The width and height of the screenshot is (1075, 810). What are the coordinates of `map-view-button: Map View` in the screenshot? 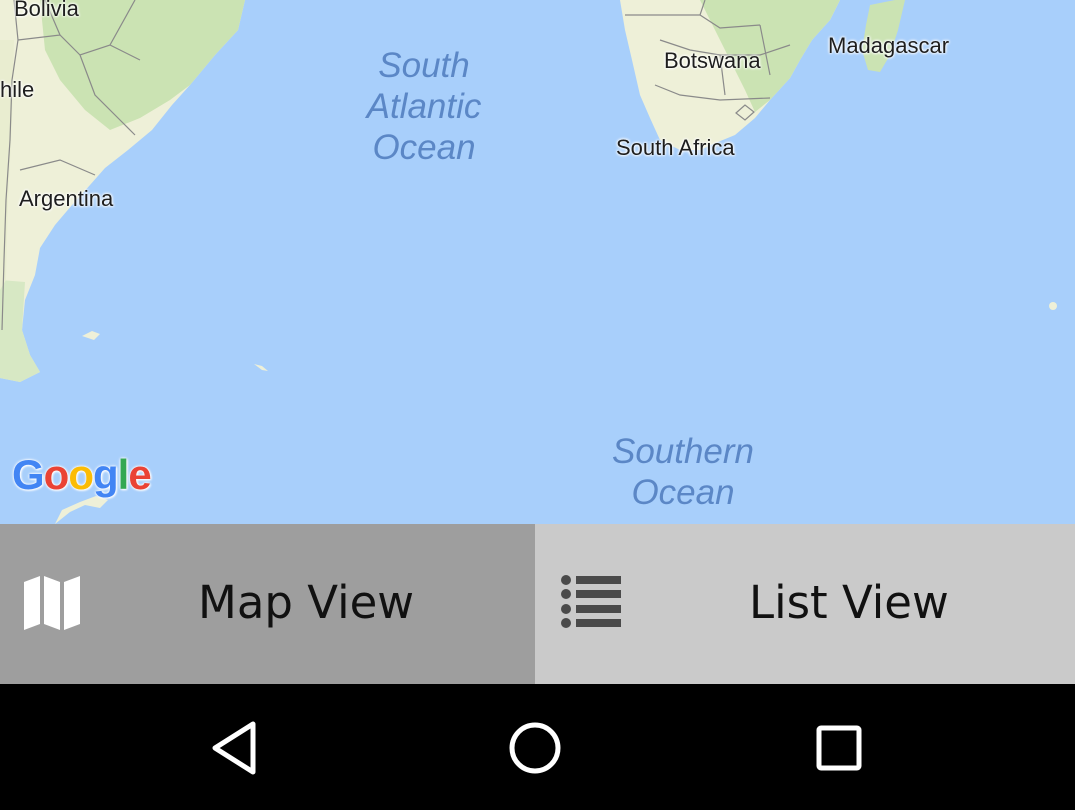 It's located at (267, 604).